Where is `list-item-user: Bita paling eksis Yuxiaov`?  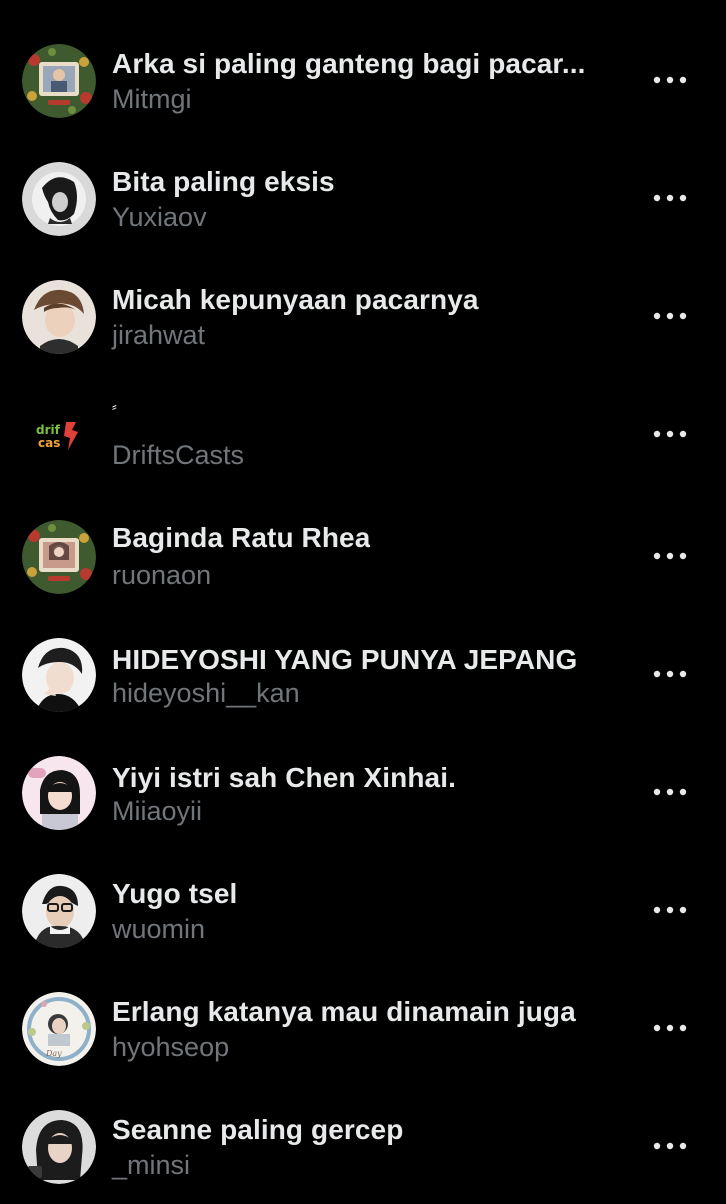 list-item-user: Bita paling eksis Yuxiaov is located at coordinates (363, 197).